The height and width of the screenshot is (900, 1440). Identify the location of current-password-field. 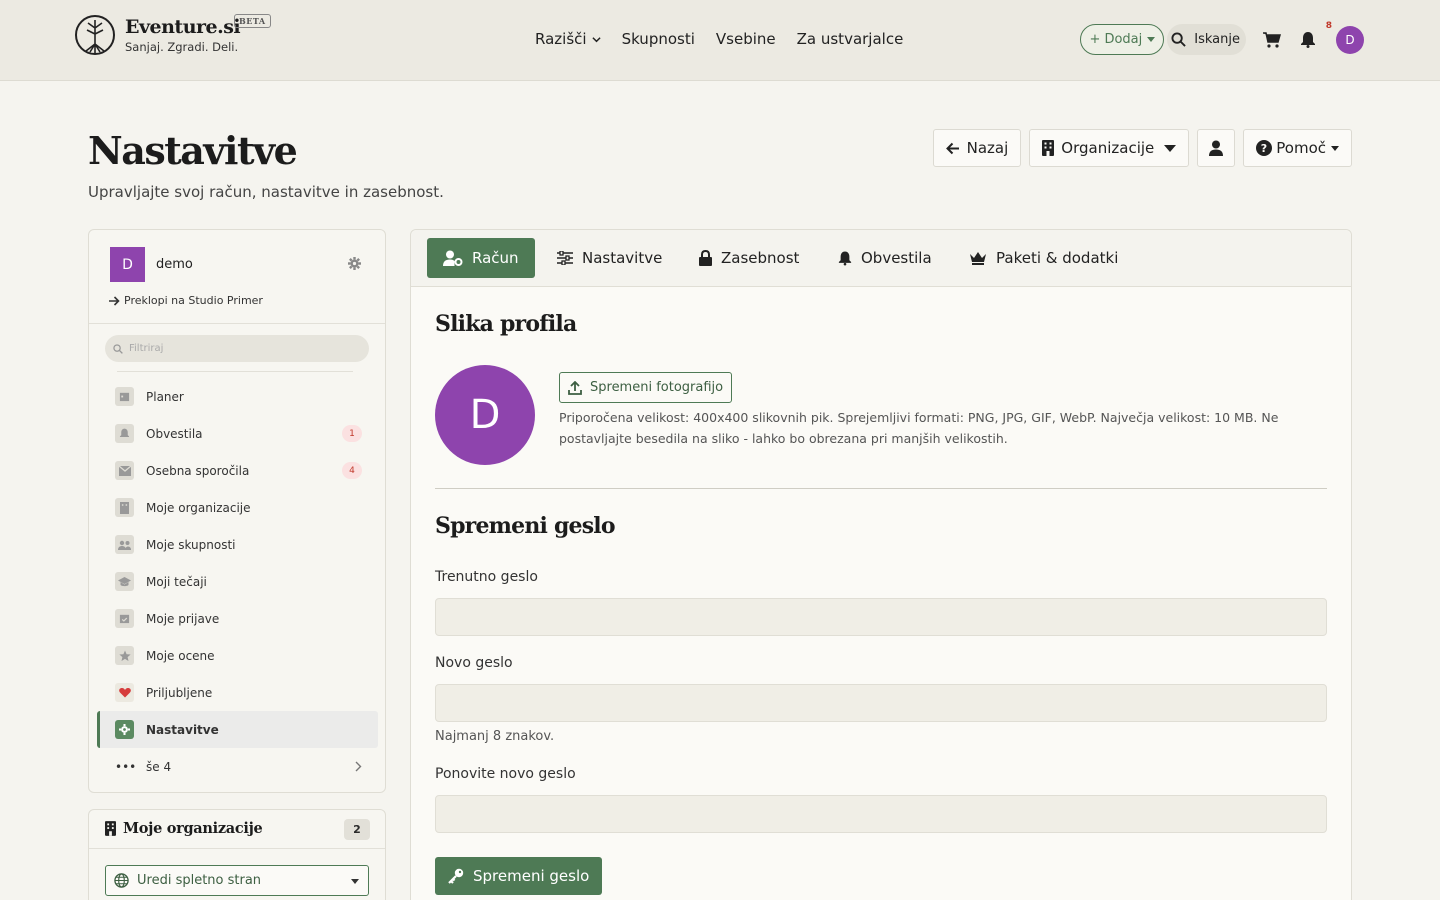
(881, 617).